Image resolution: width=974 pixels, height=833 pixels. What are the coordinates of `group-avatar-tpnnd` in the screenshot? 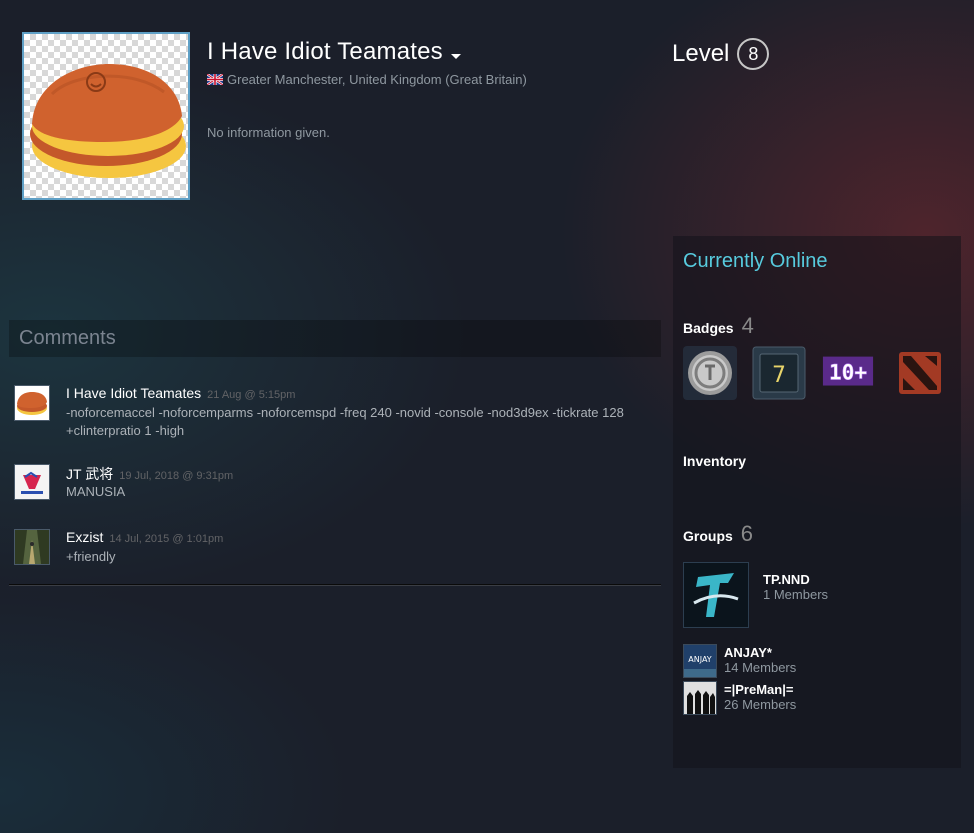 It's located at (716, 595).